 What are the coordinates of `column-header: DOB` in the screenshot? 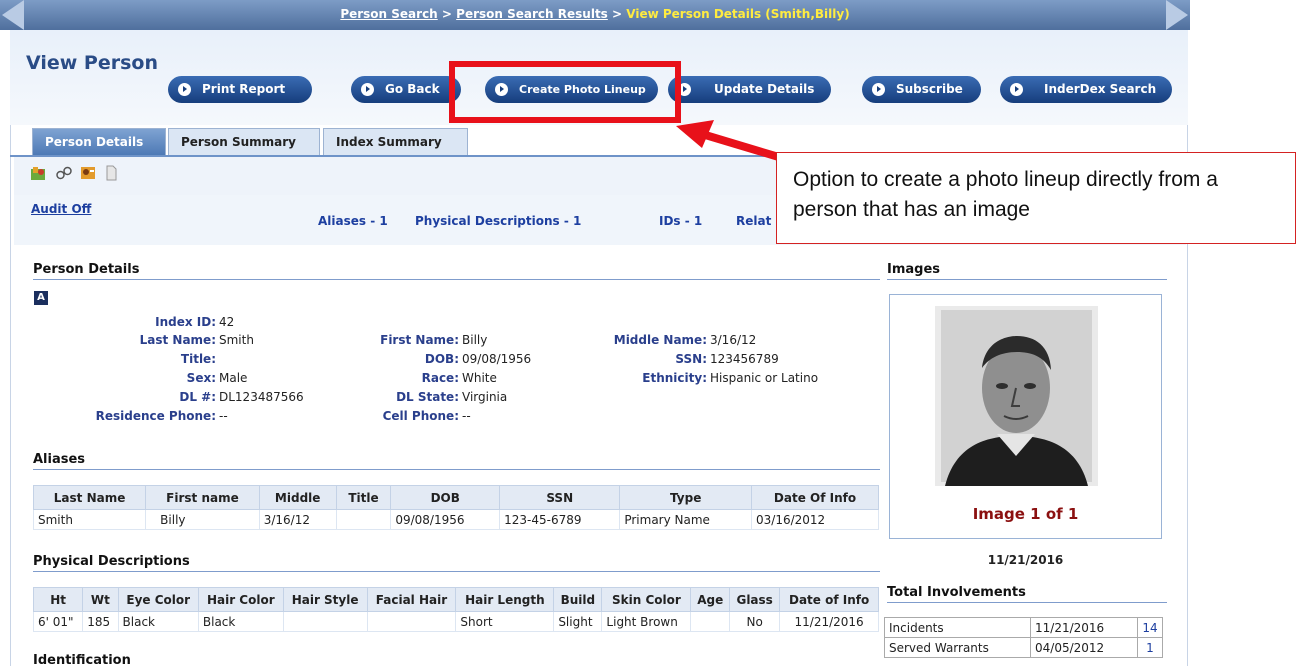 It's located at (445, 497).